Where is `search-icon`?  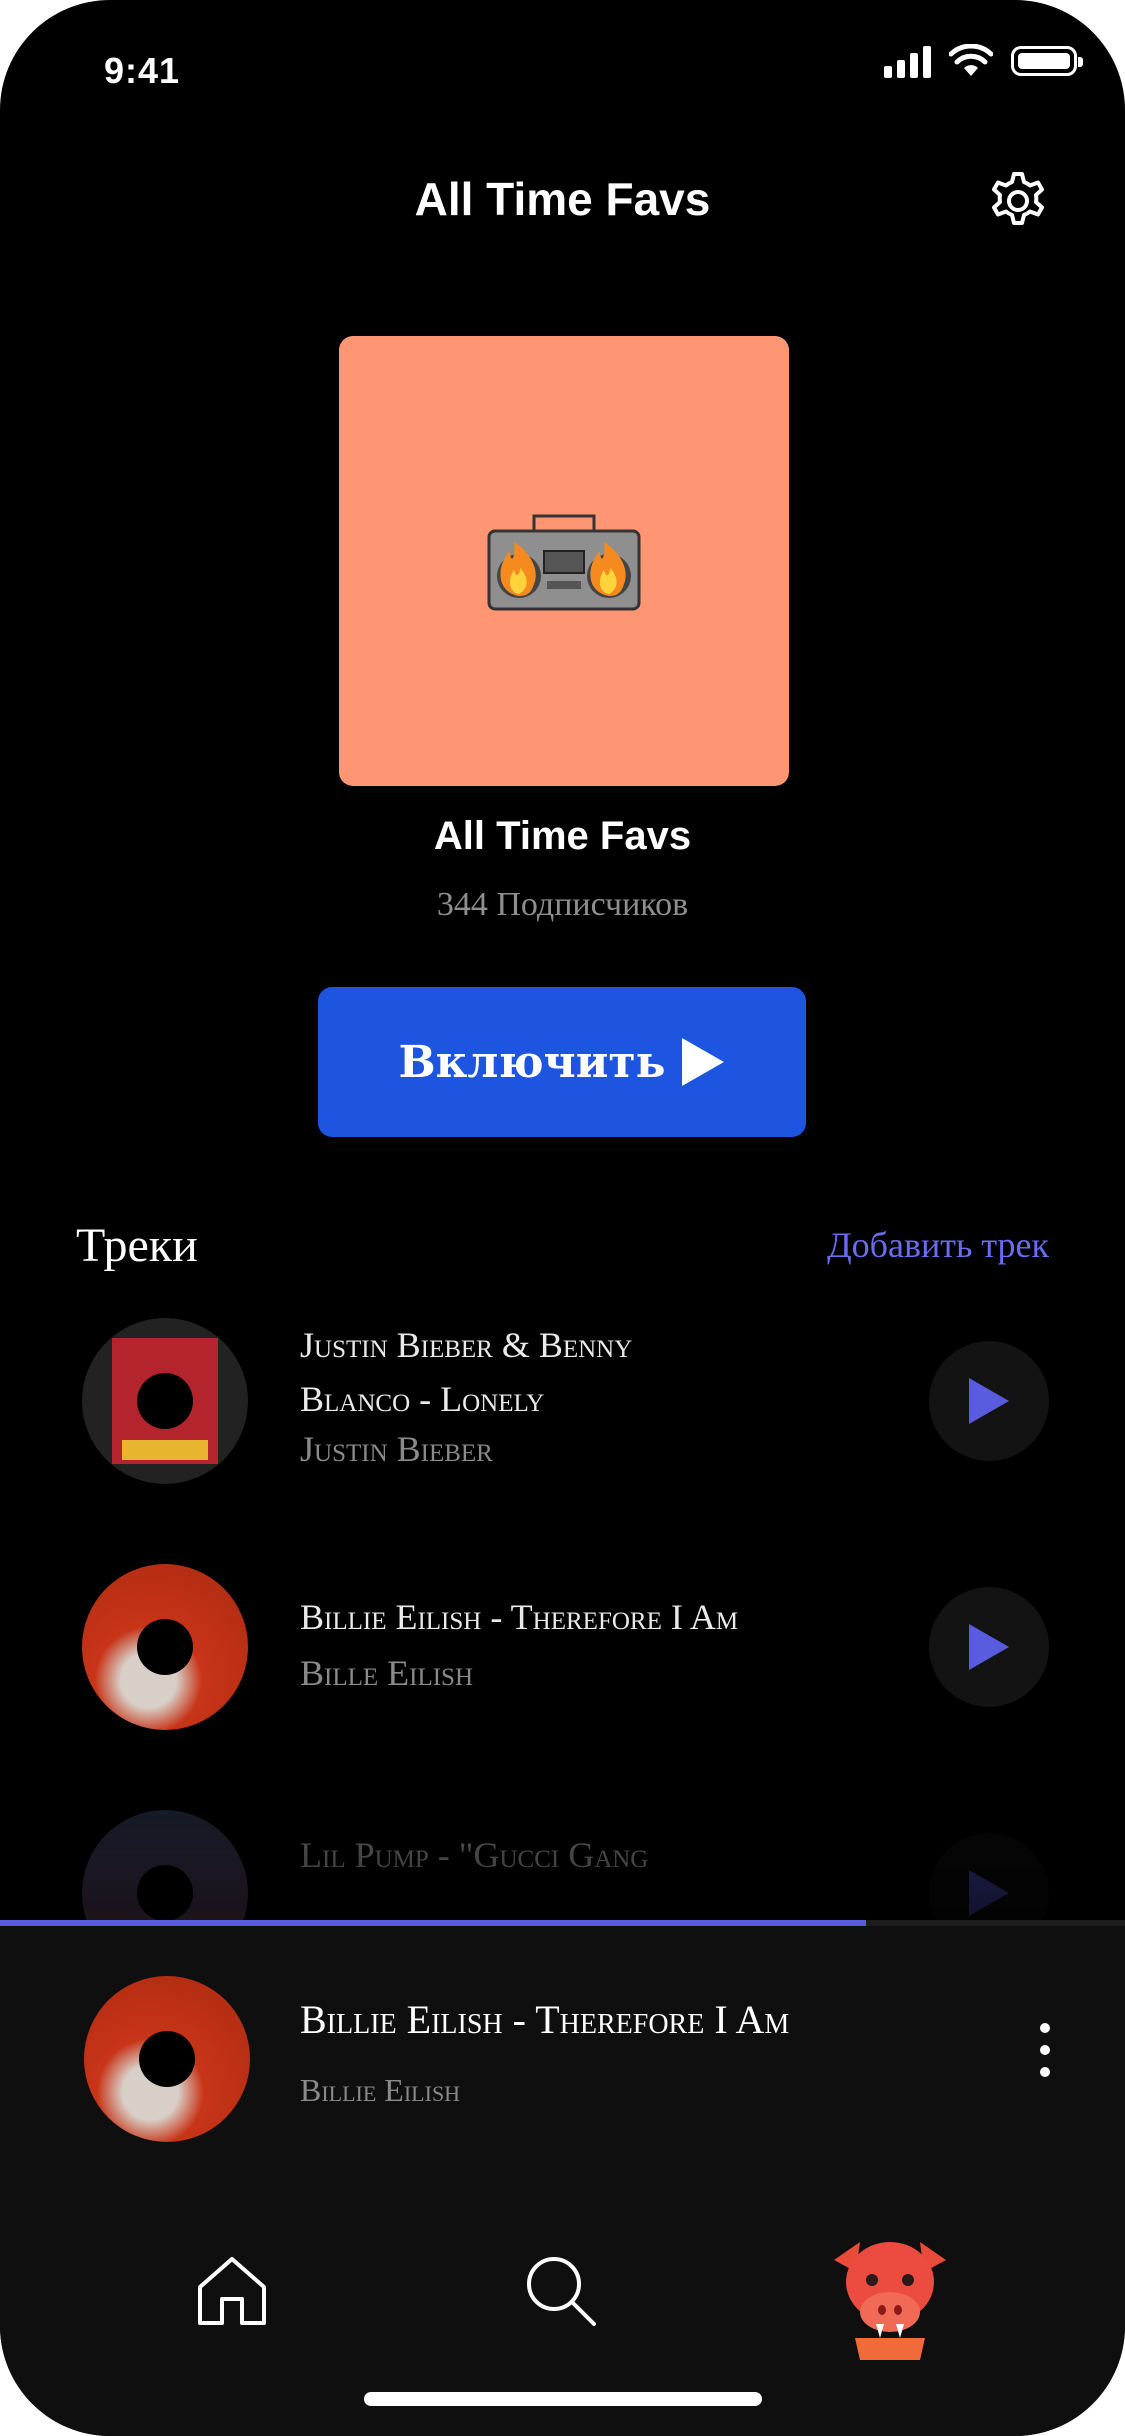
search-icon is located at coordinates (561, 2291).